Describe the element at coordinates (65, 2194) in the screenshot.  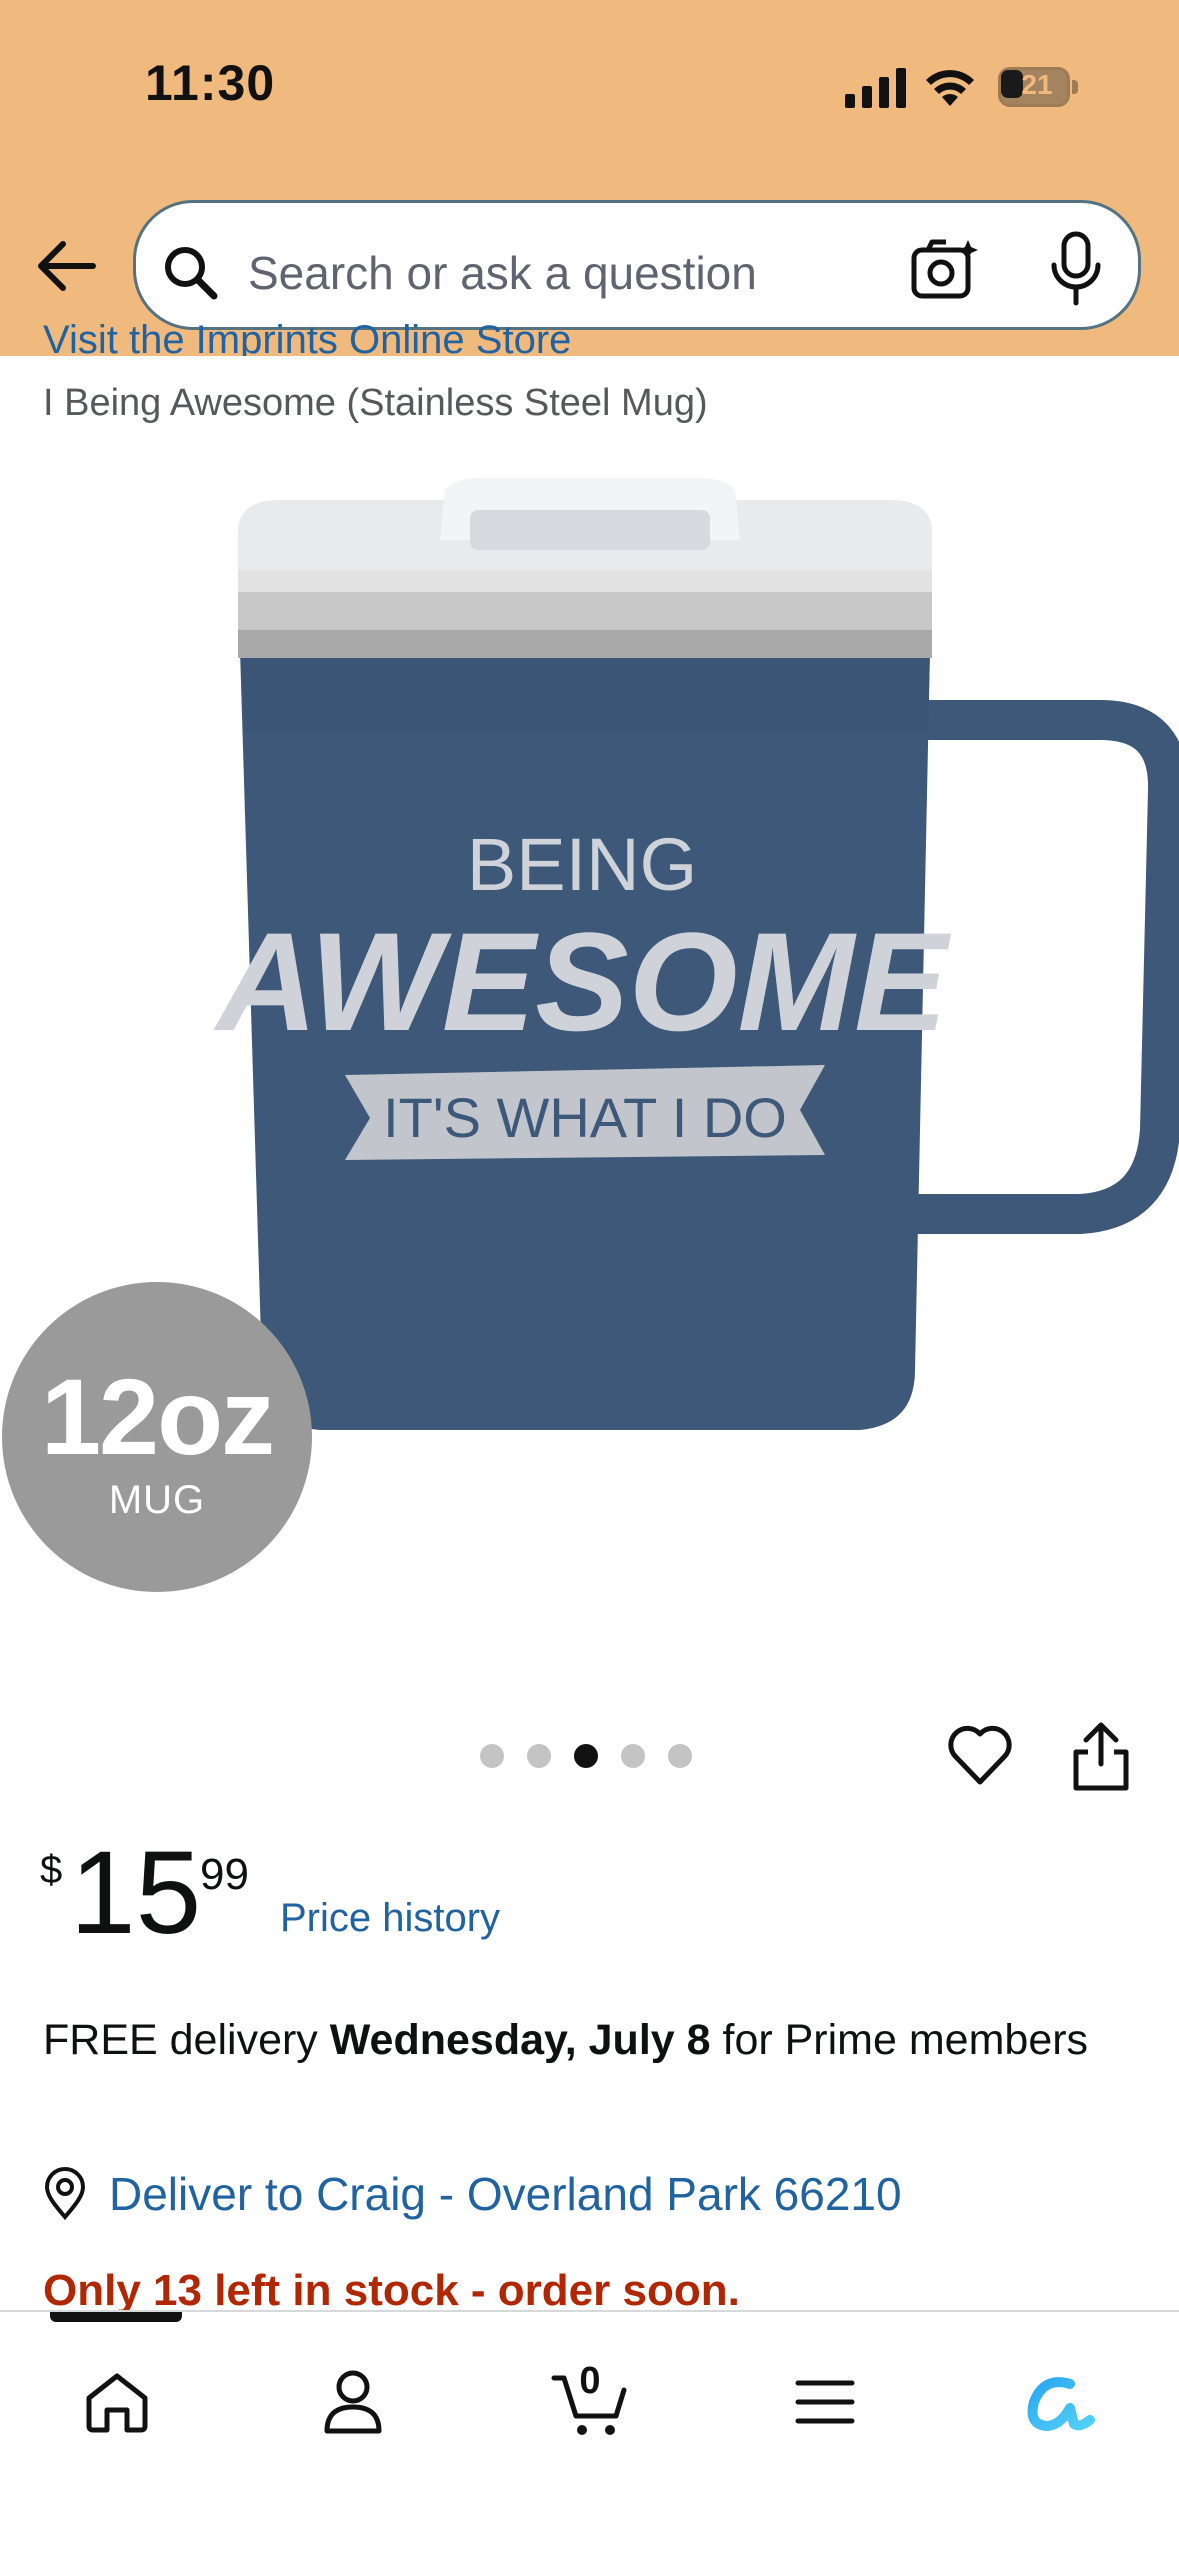
I see `location-pin-icon` at that location.